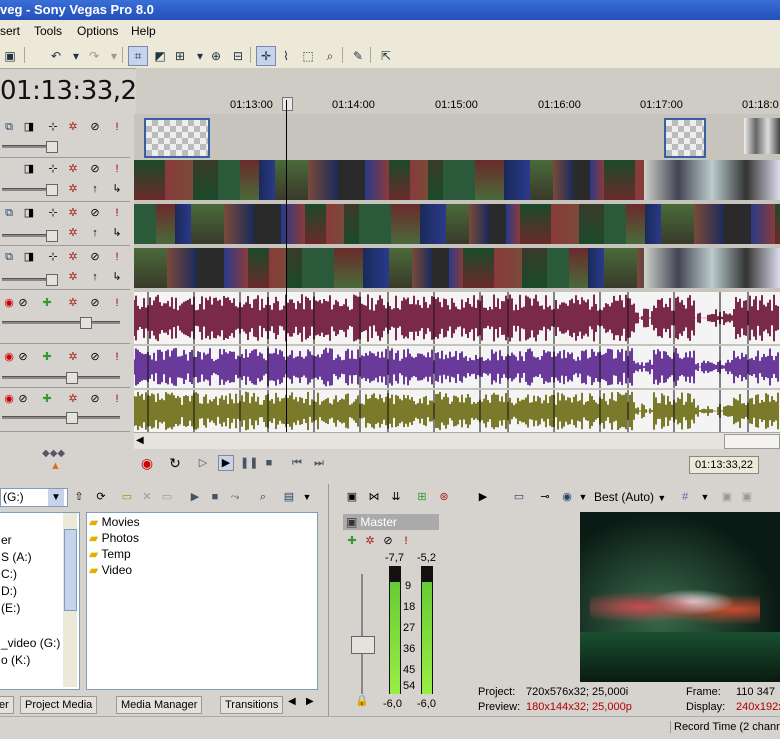 The height and width of the screenshot is (739, 780). I want to click on selection-tool-icon: ⬚, so click(308, 56).